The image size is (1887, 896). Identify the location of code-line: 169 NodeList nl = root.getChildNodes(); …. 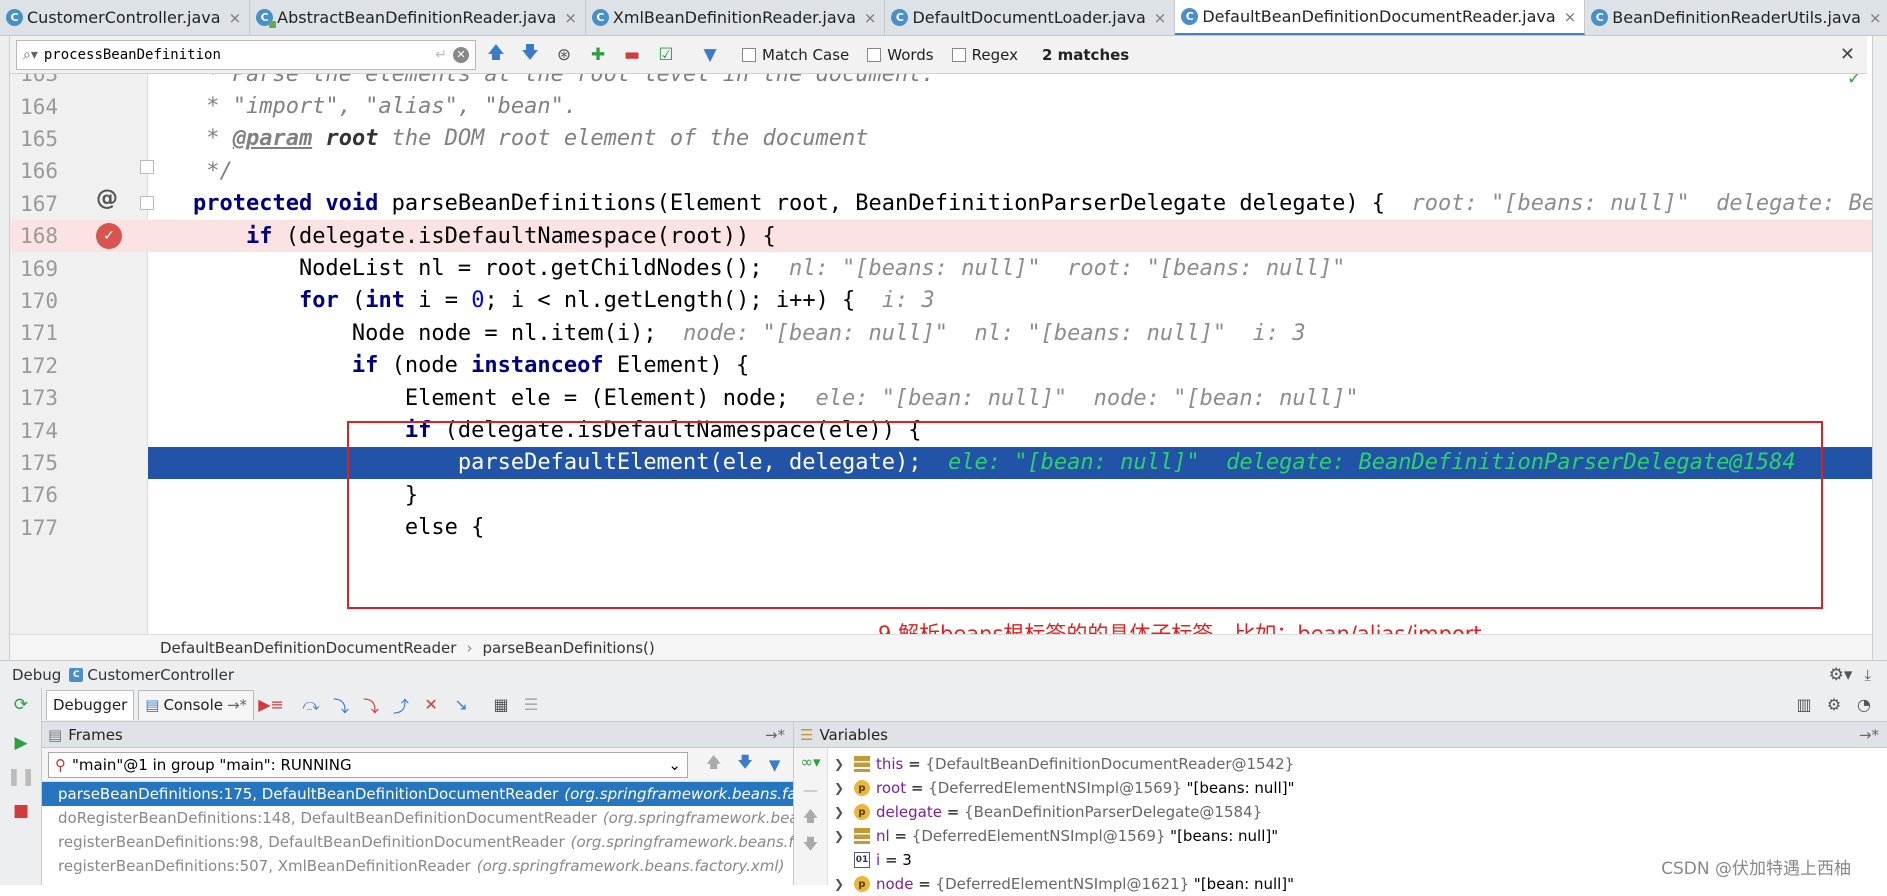
(941, 268).